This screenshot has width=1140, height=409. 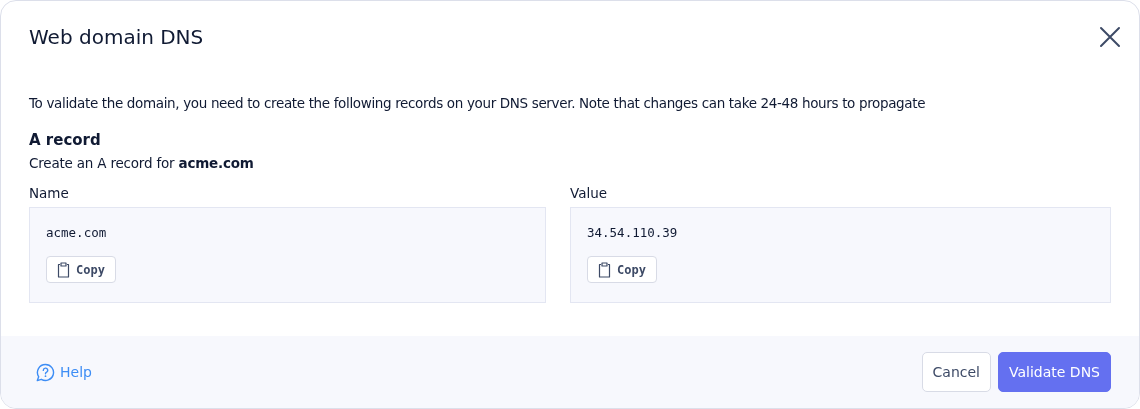 What do you see at coordinates (65, 140) in the screenshot?
I see `section-heading: A record` at bounding box center [65, 140].